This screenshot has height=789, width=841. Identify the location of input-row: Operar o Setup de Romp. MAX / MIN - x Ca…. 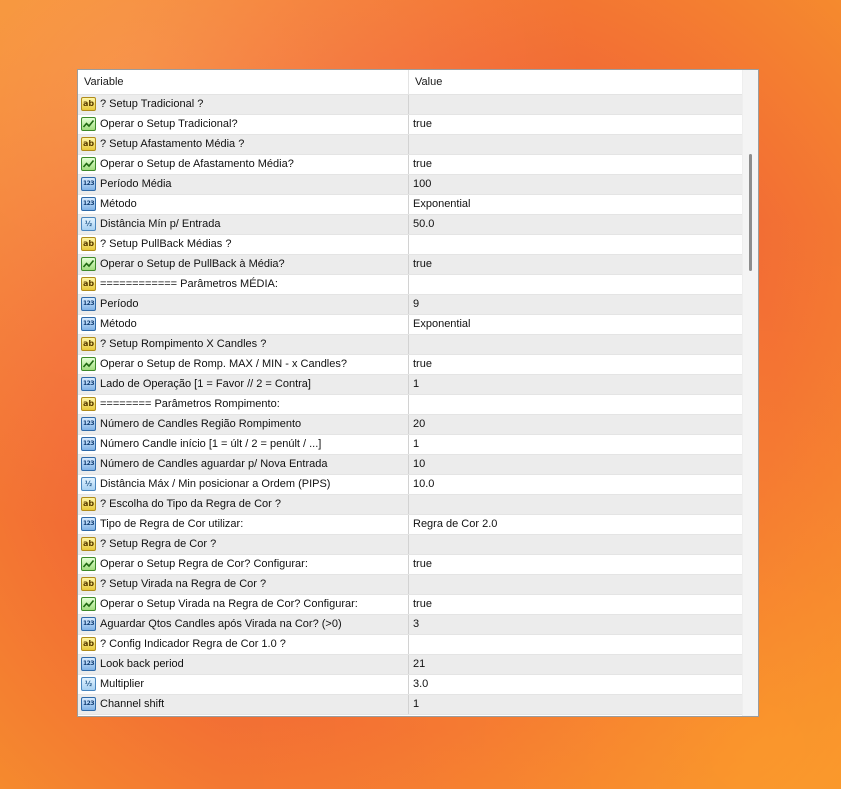
(410, 365).